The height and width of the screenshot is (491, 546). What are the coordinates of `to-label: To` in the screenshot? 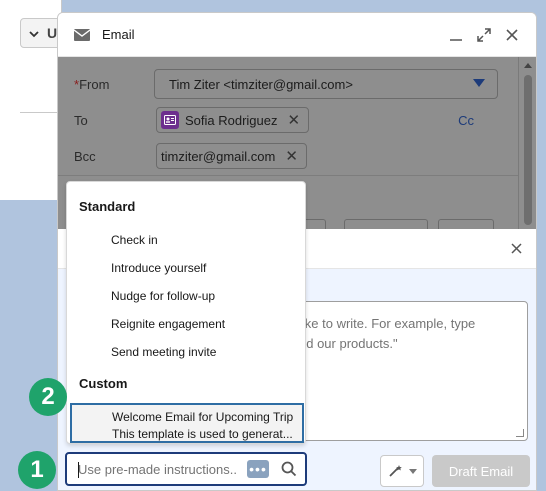 It's located at (81, 120).